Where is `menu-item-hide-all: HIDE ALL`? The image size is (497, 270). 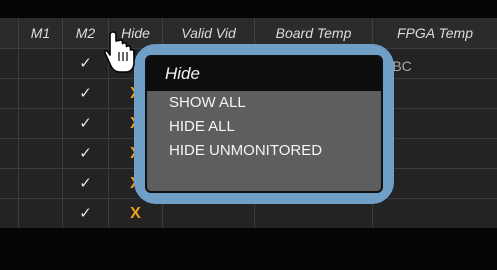 menu-item-hide-all: HIDE ALL is located at coordinates (264, 127).